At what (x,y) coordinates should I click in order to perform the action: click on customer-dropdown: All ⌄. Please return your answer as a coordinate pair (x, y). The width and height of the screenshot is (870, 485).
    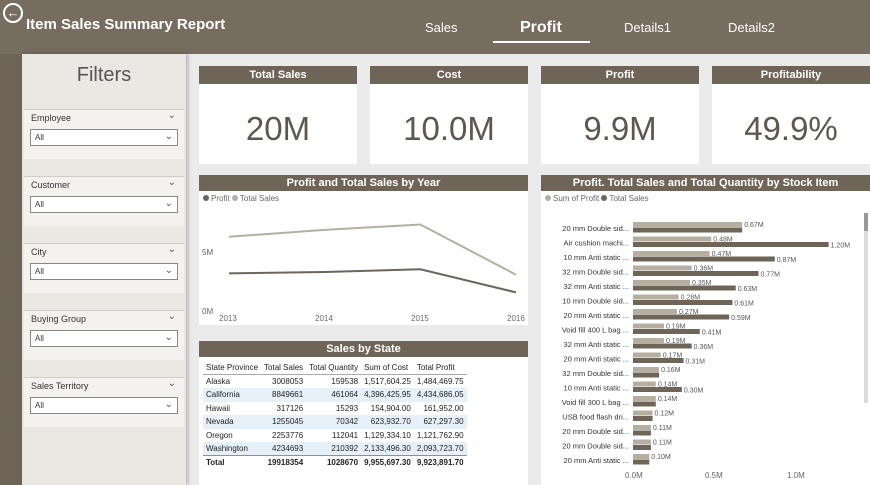
    Looking at the image, I should click on (104, 204).